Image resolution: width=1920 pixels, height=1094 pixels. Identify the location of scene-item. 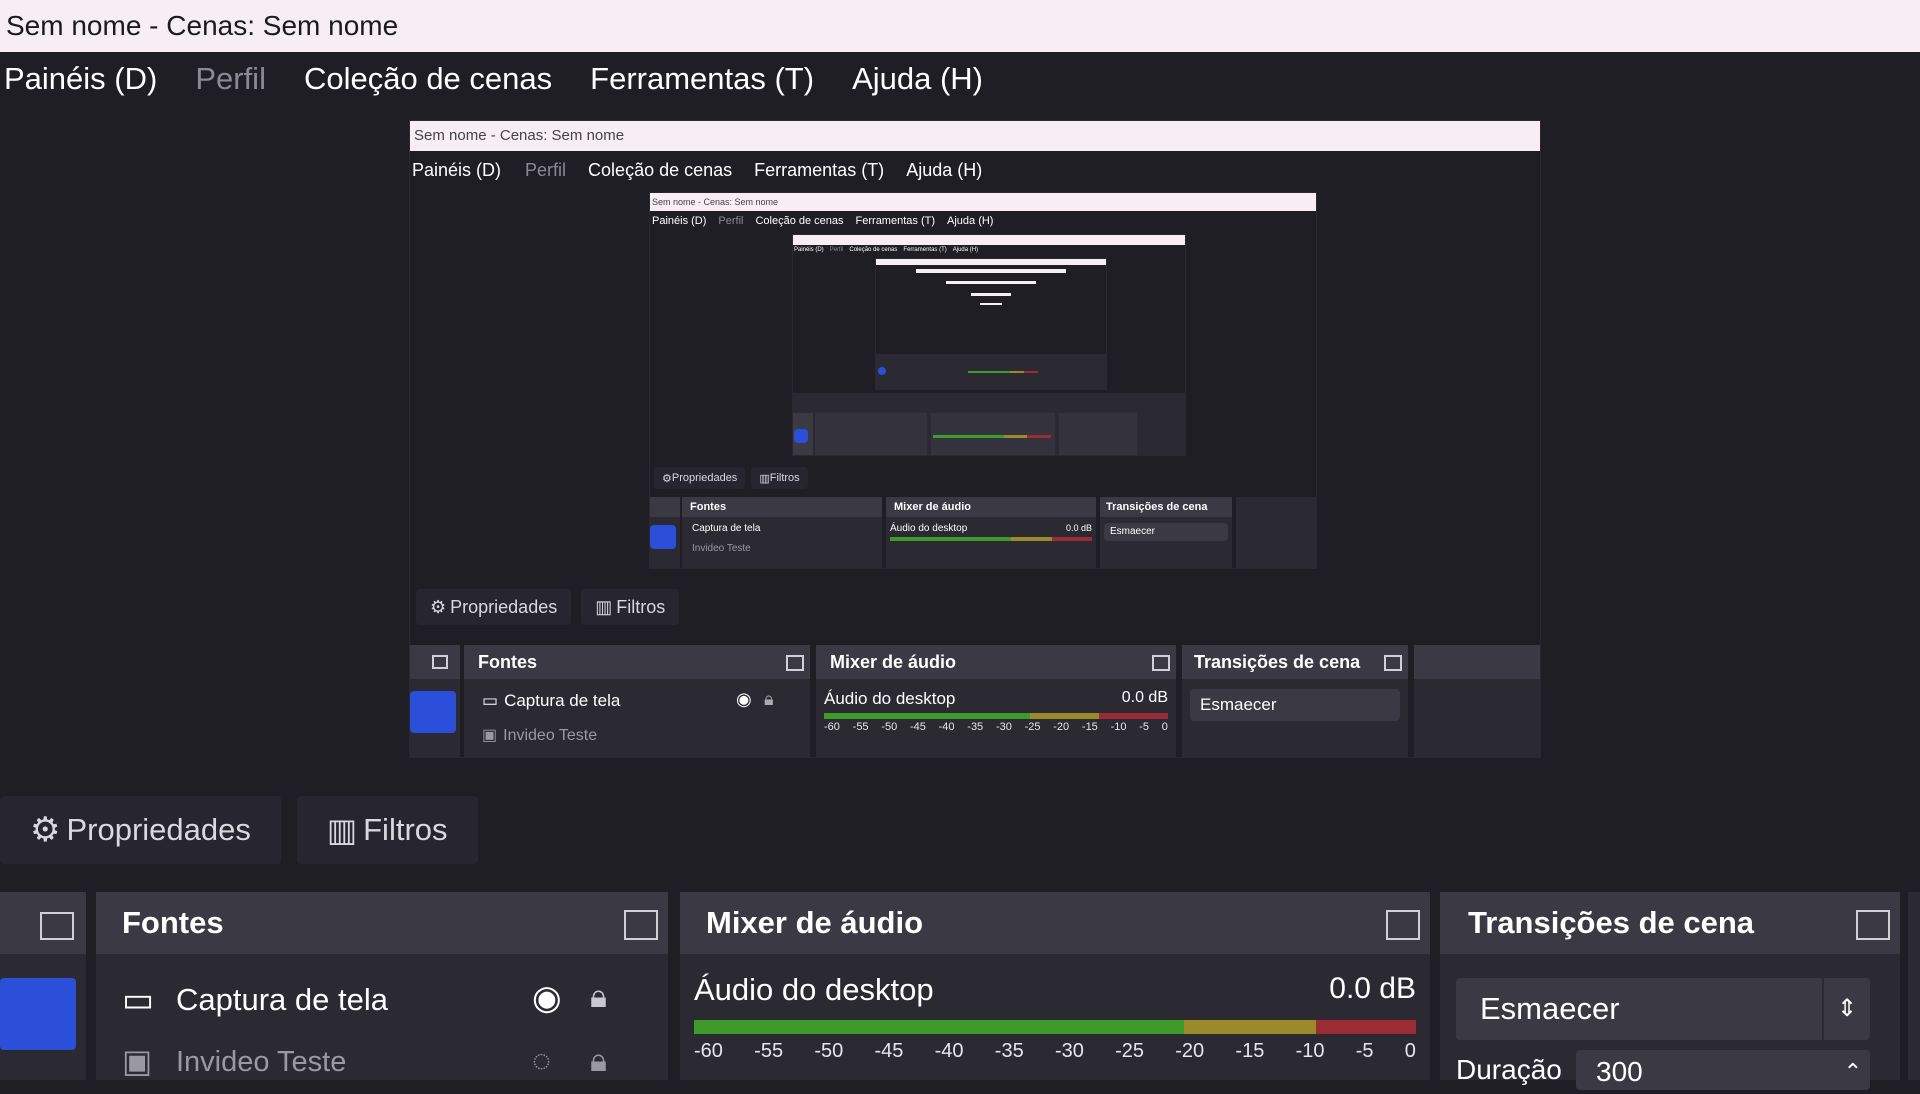
(38, 1014).